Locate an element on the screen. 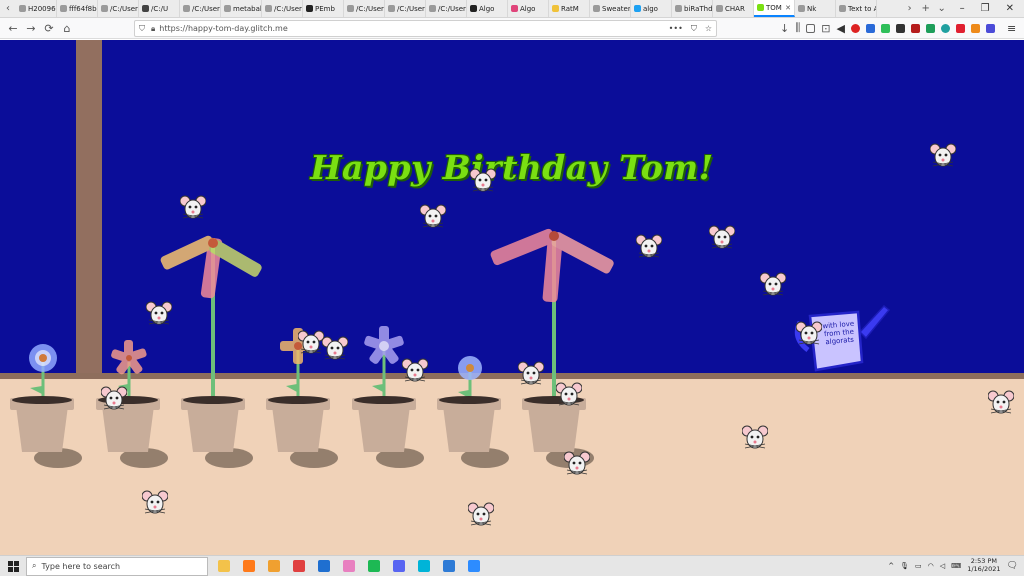  extension-puzzle-icon is located at coordinates (975, 28).